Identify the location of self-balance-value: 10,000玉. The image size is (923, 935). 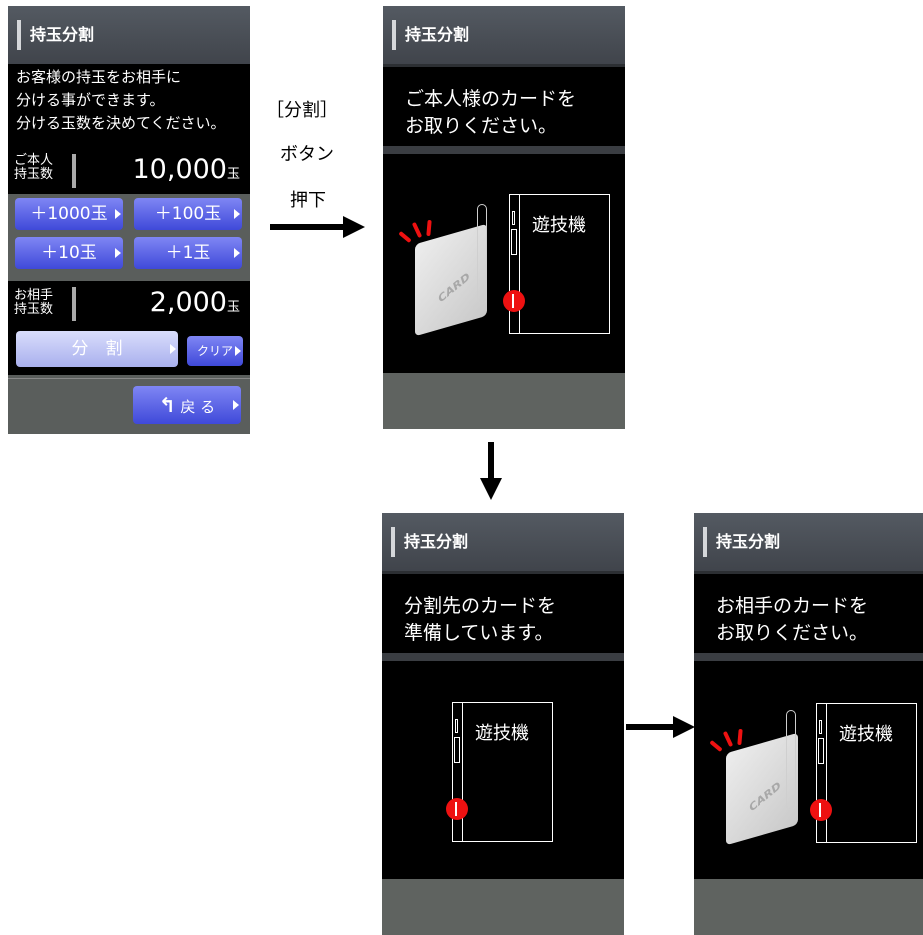
(186, 169).